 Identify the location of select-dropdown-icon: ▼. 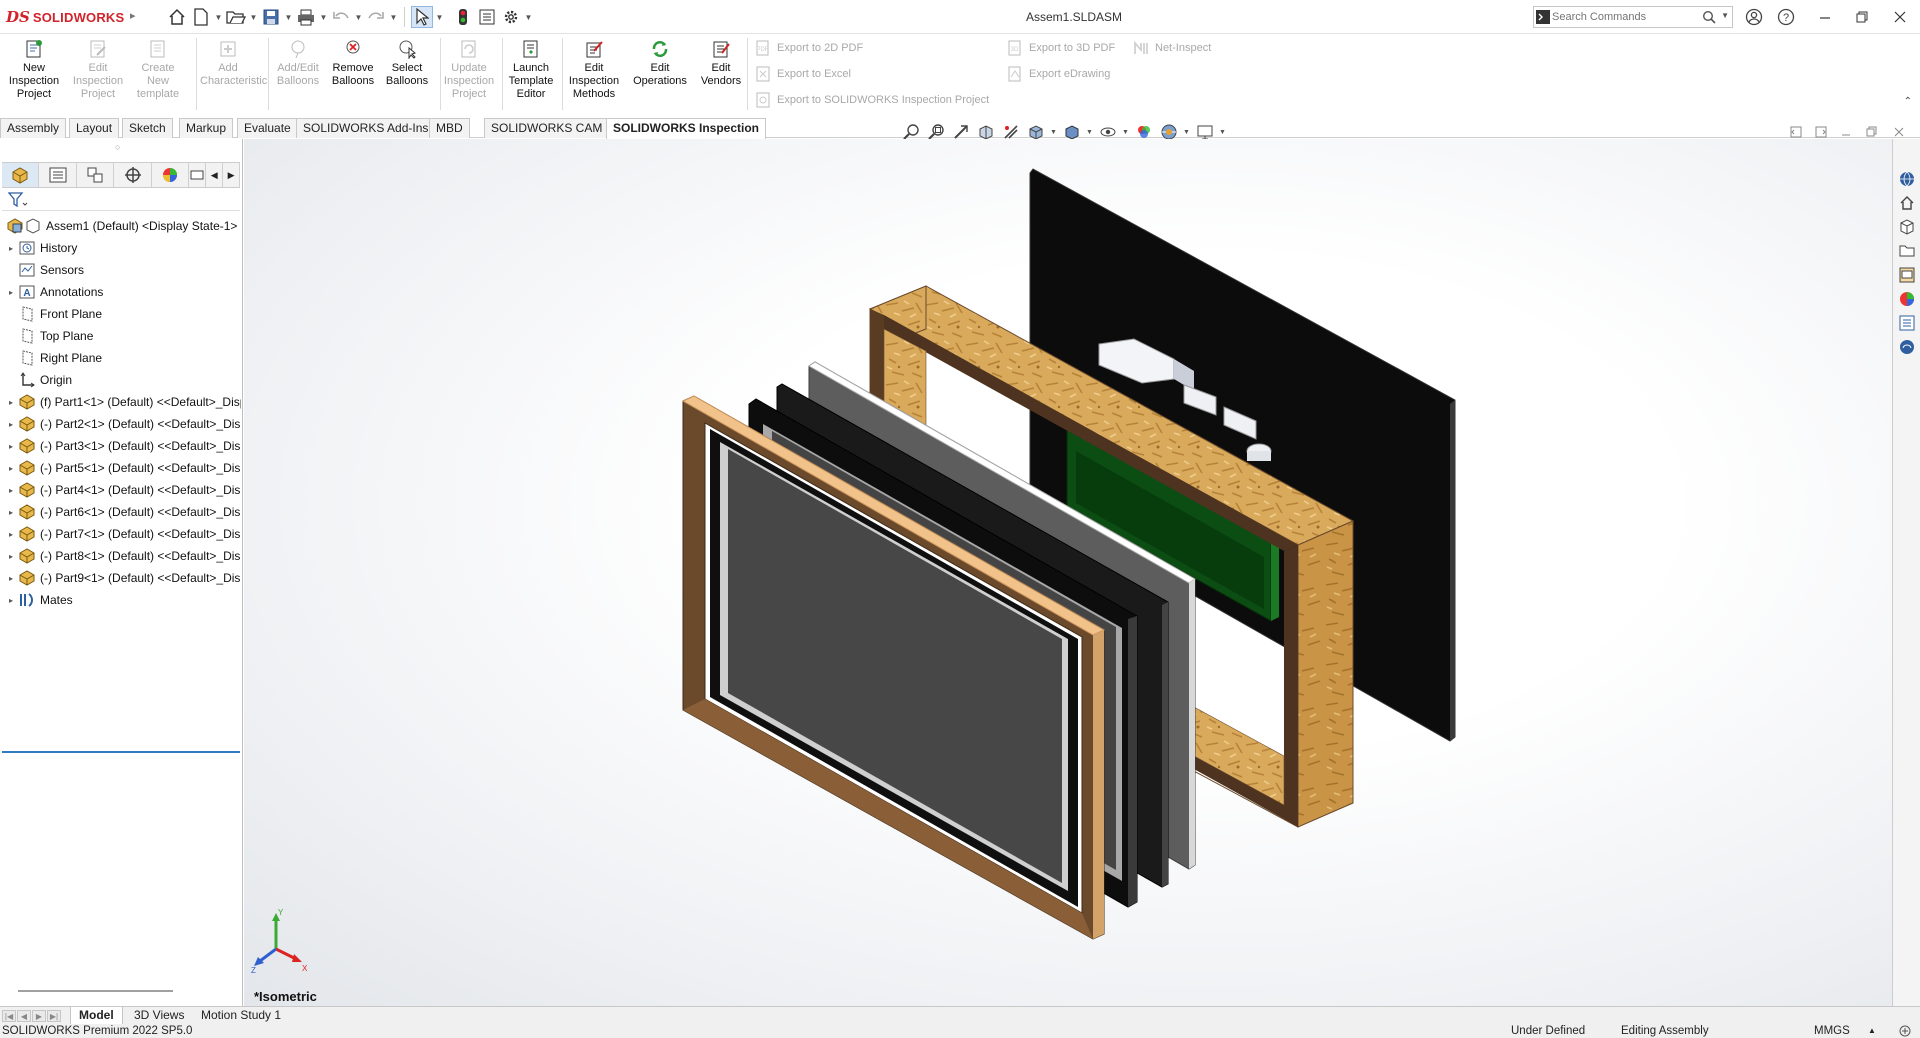
(439, 17).